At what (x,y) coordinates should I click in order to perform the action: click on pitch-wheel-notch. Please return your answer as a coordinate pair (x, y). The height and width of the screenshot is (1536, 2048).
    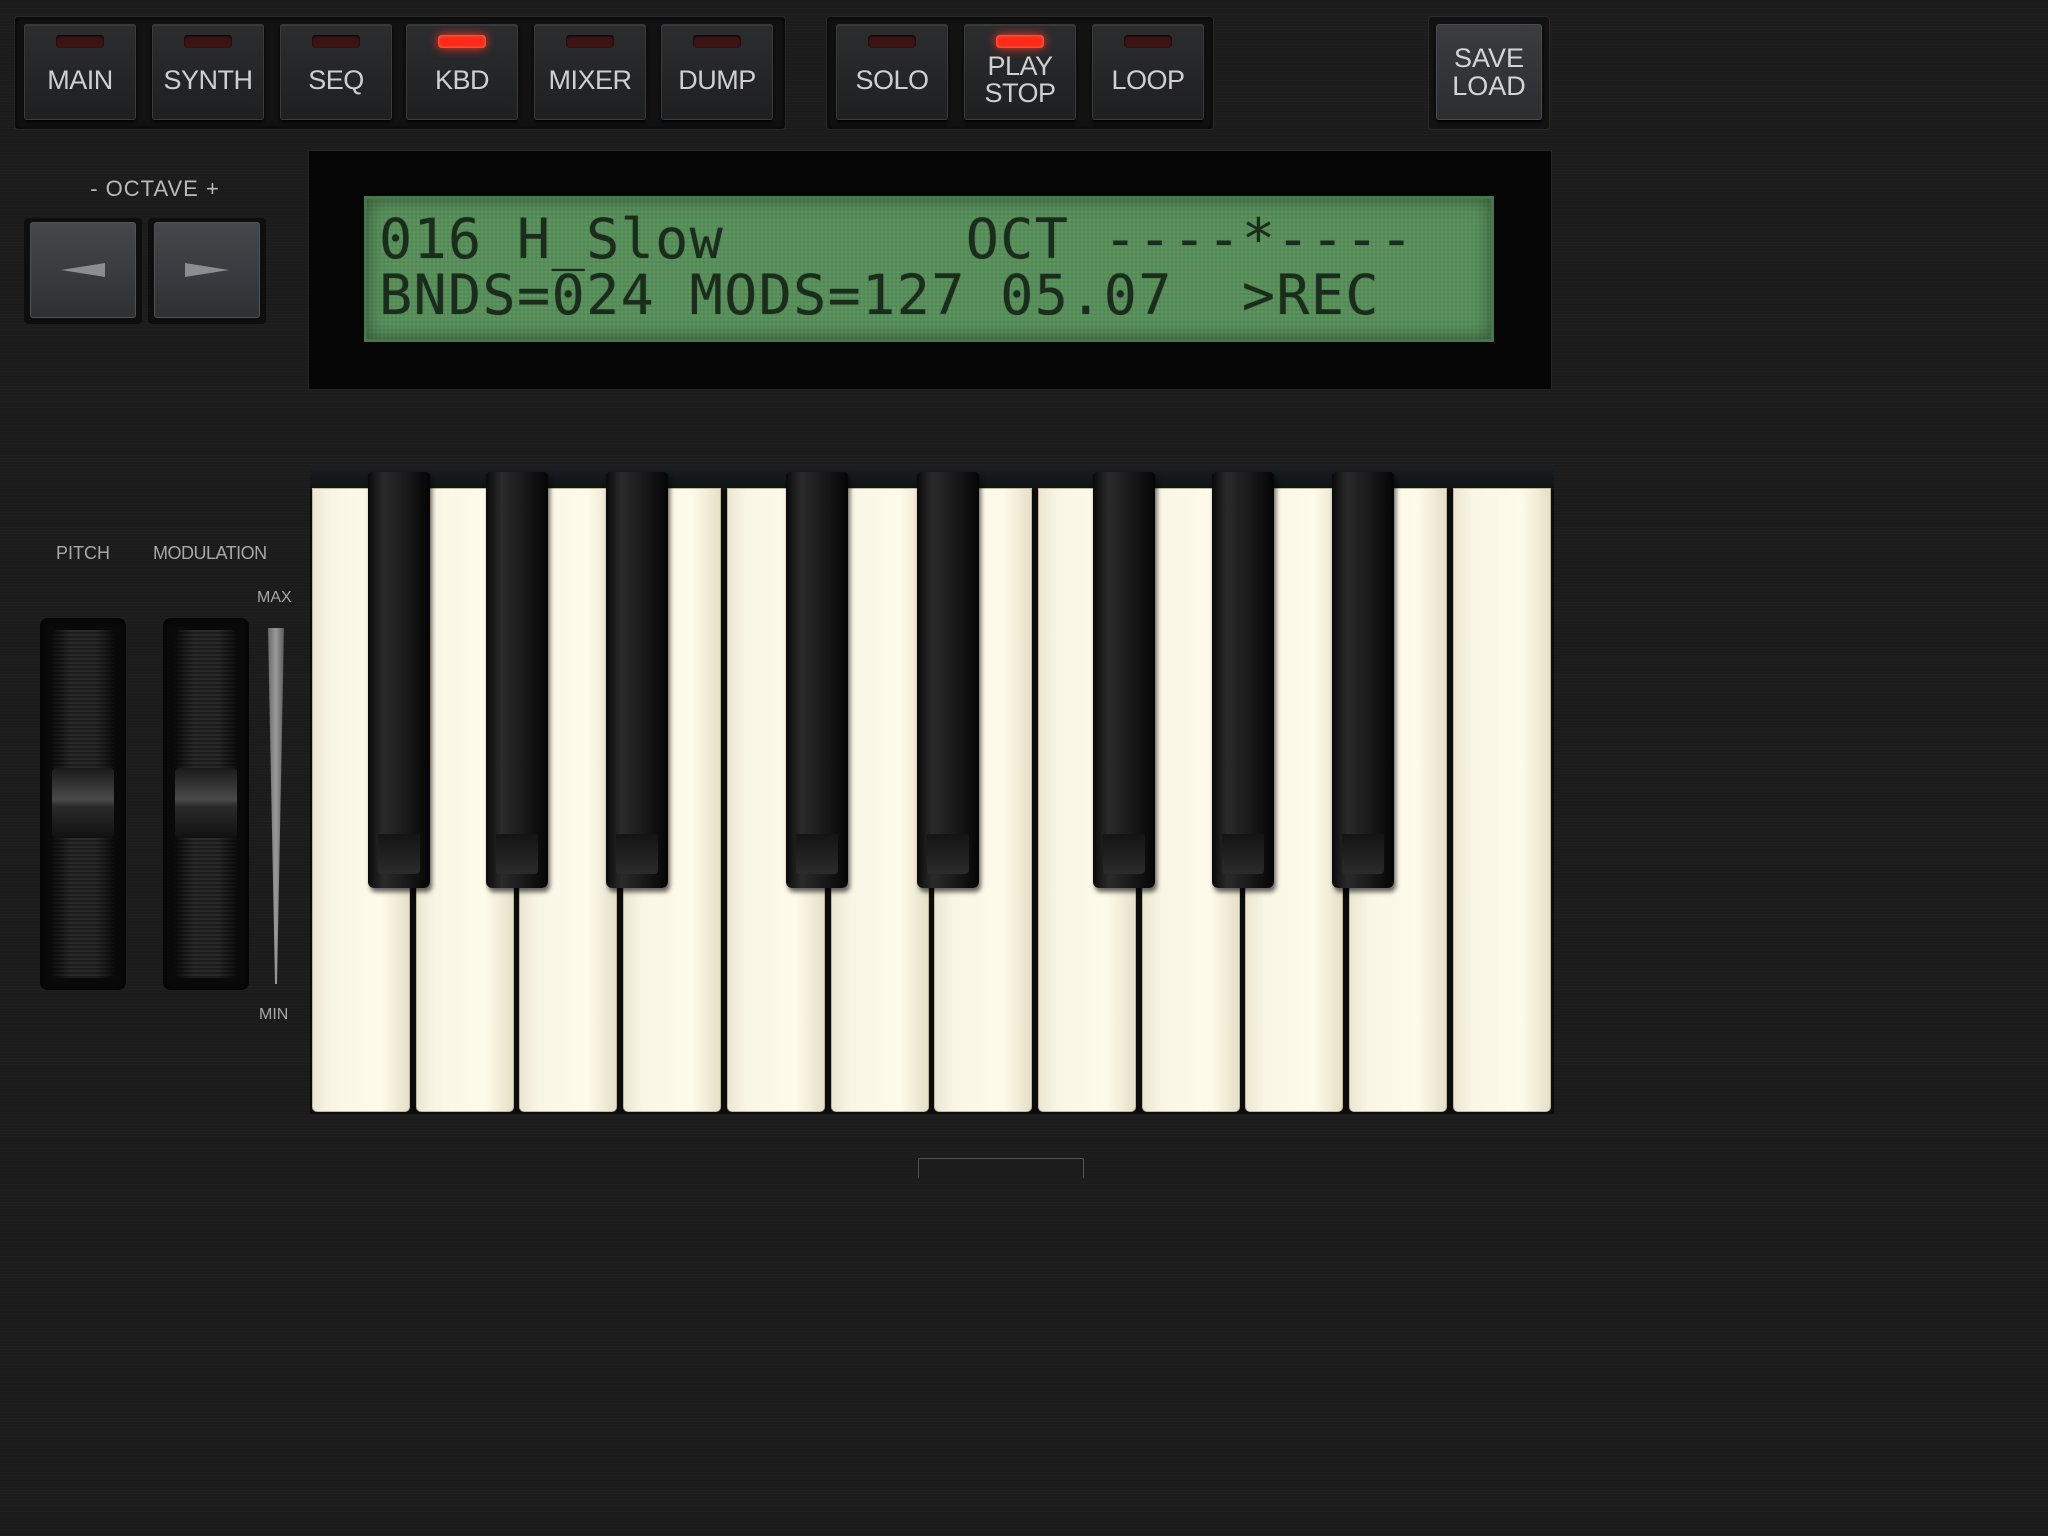
    Looking at the image, I should click on (83, 803).